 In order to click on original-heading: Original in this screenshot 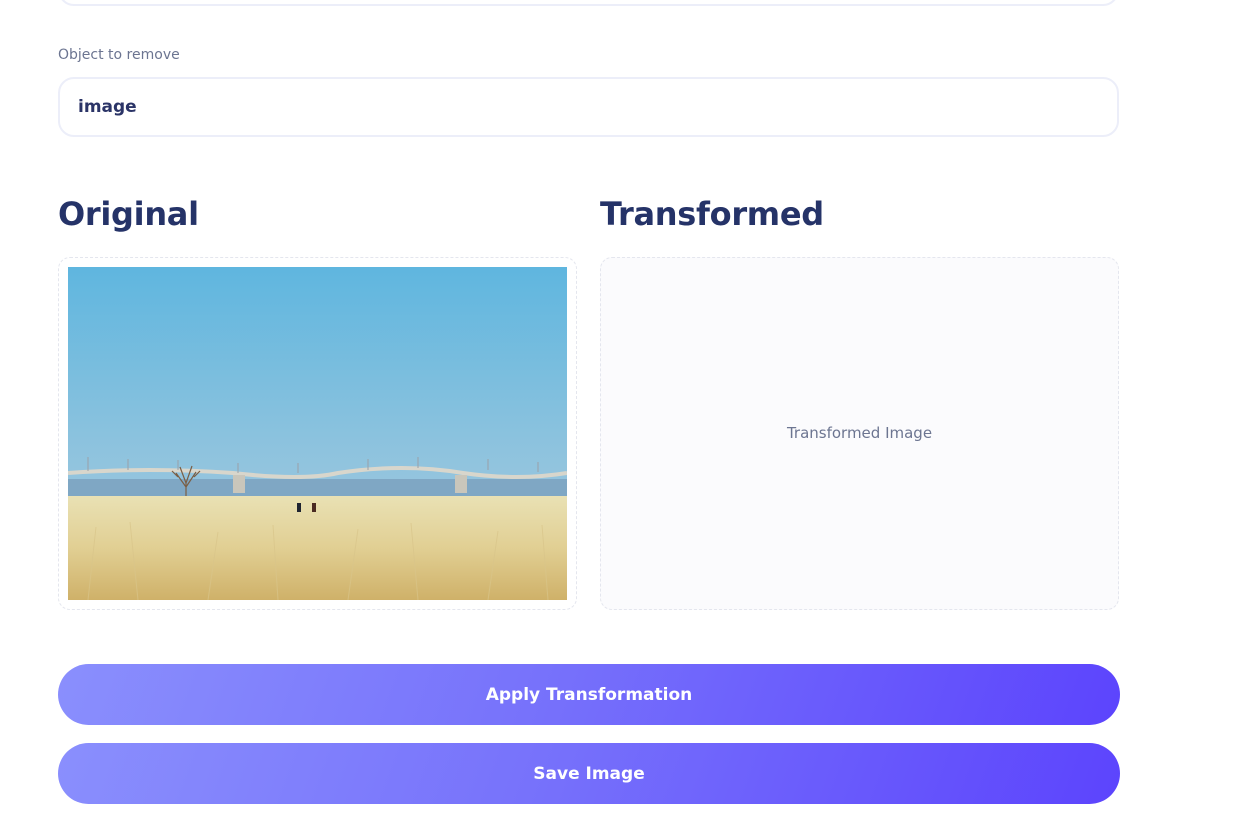, I will do `click(128, 214)`.